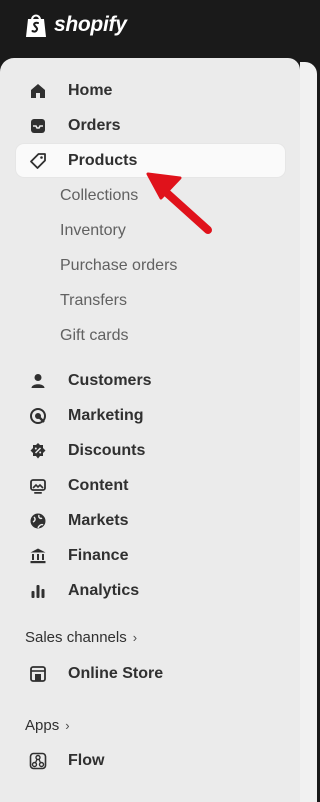 The height and width of the screenshot is (802, 320). What do you see at coordinates (38, 416) in the screenshot?
I see `target-icon` at bounding box center [38, 416].